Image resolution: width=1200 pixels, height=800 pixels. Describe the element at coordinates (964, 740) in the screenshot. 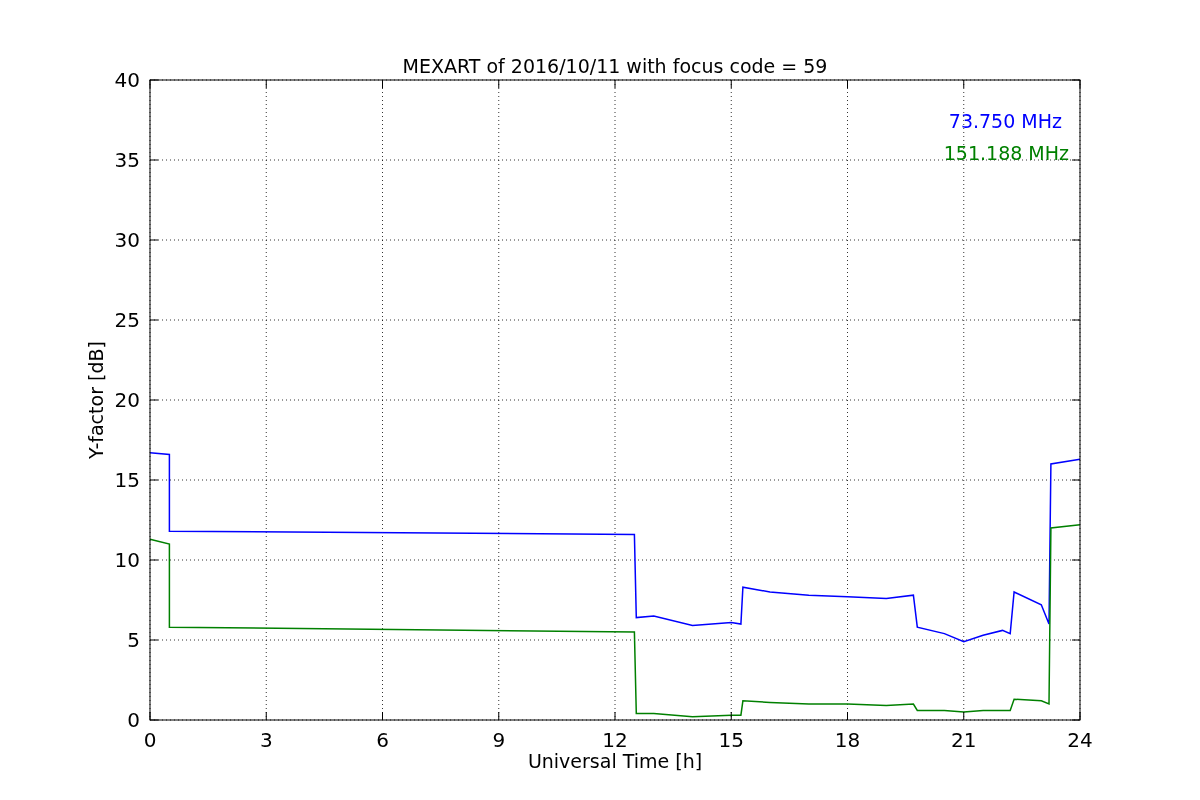

I see `x-tick-label: 21` at that location.